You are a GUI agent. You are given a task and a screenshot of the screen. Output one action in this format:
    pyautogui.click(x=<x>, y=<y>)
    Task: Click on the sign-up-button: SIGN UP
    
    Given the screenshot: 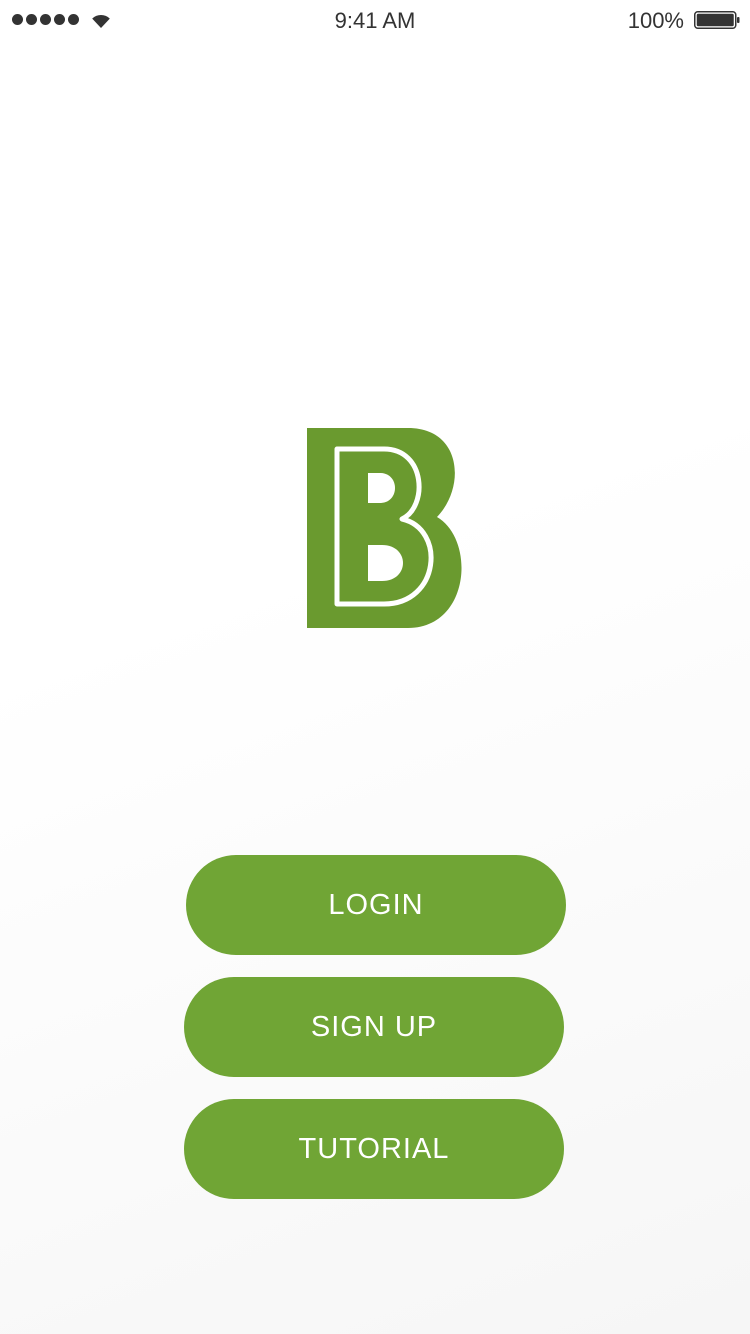 What is the action you would take?
    pyautogui.click(x=374, y=1027)
    